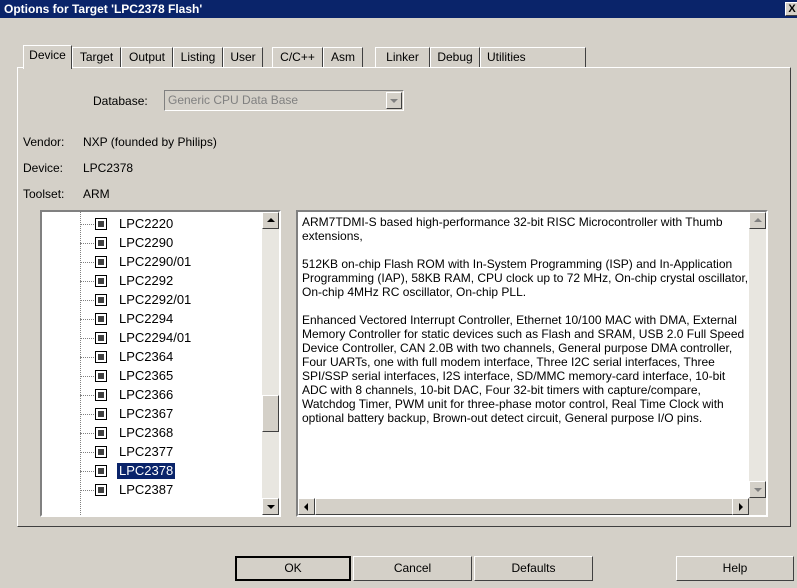 The width and height of the screenshot is (797, 588). What do you see at coordinates (44, 142) in the screenshot?
I see `vendor-label: Vendor:` at bounding box center [44, 142].